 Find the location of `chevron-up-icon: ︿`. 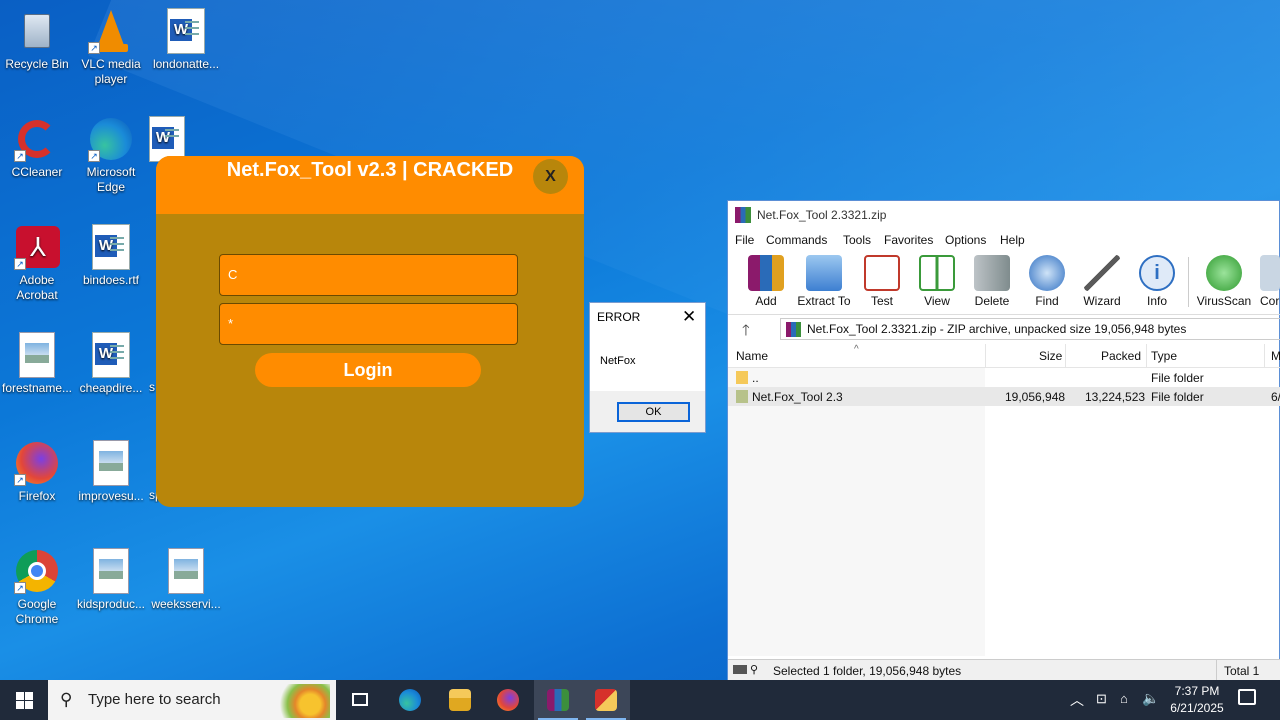

chevron-up-icon: ︿ is located at coordinates (1077, 700).